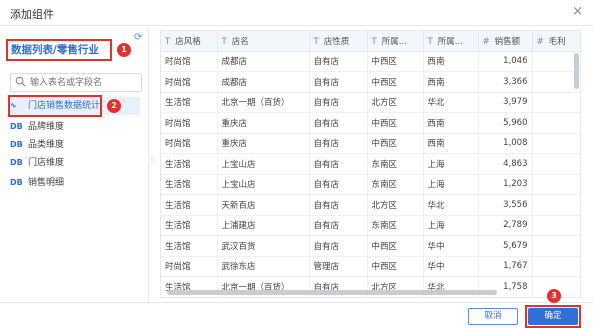  I want to click on dataset-item-store: DB 门店维度, so click(75, 163).